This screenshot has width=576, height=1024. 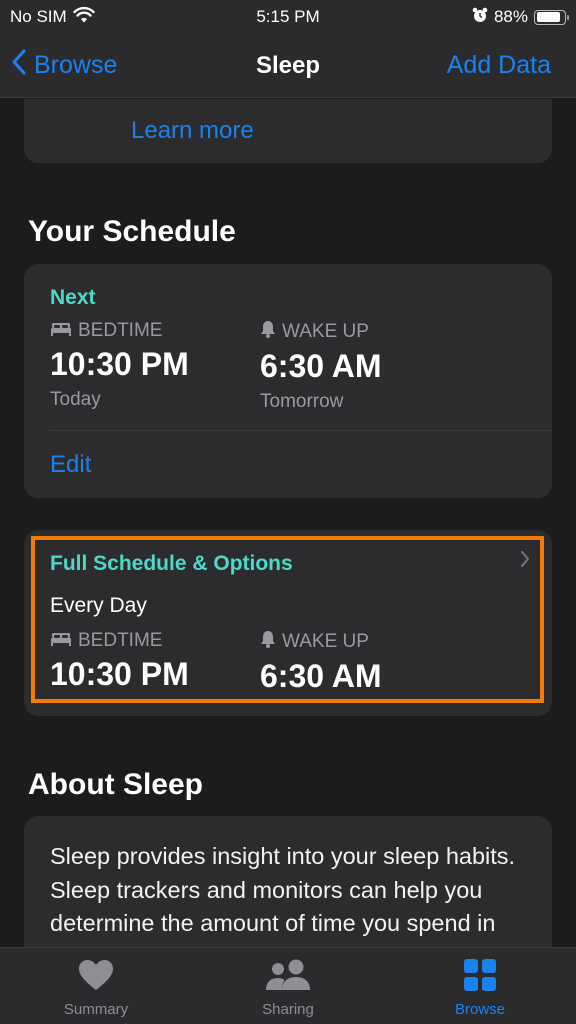 I want to click on alarm-clock-icon, so click(x=480, y=17).